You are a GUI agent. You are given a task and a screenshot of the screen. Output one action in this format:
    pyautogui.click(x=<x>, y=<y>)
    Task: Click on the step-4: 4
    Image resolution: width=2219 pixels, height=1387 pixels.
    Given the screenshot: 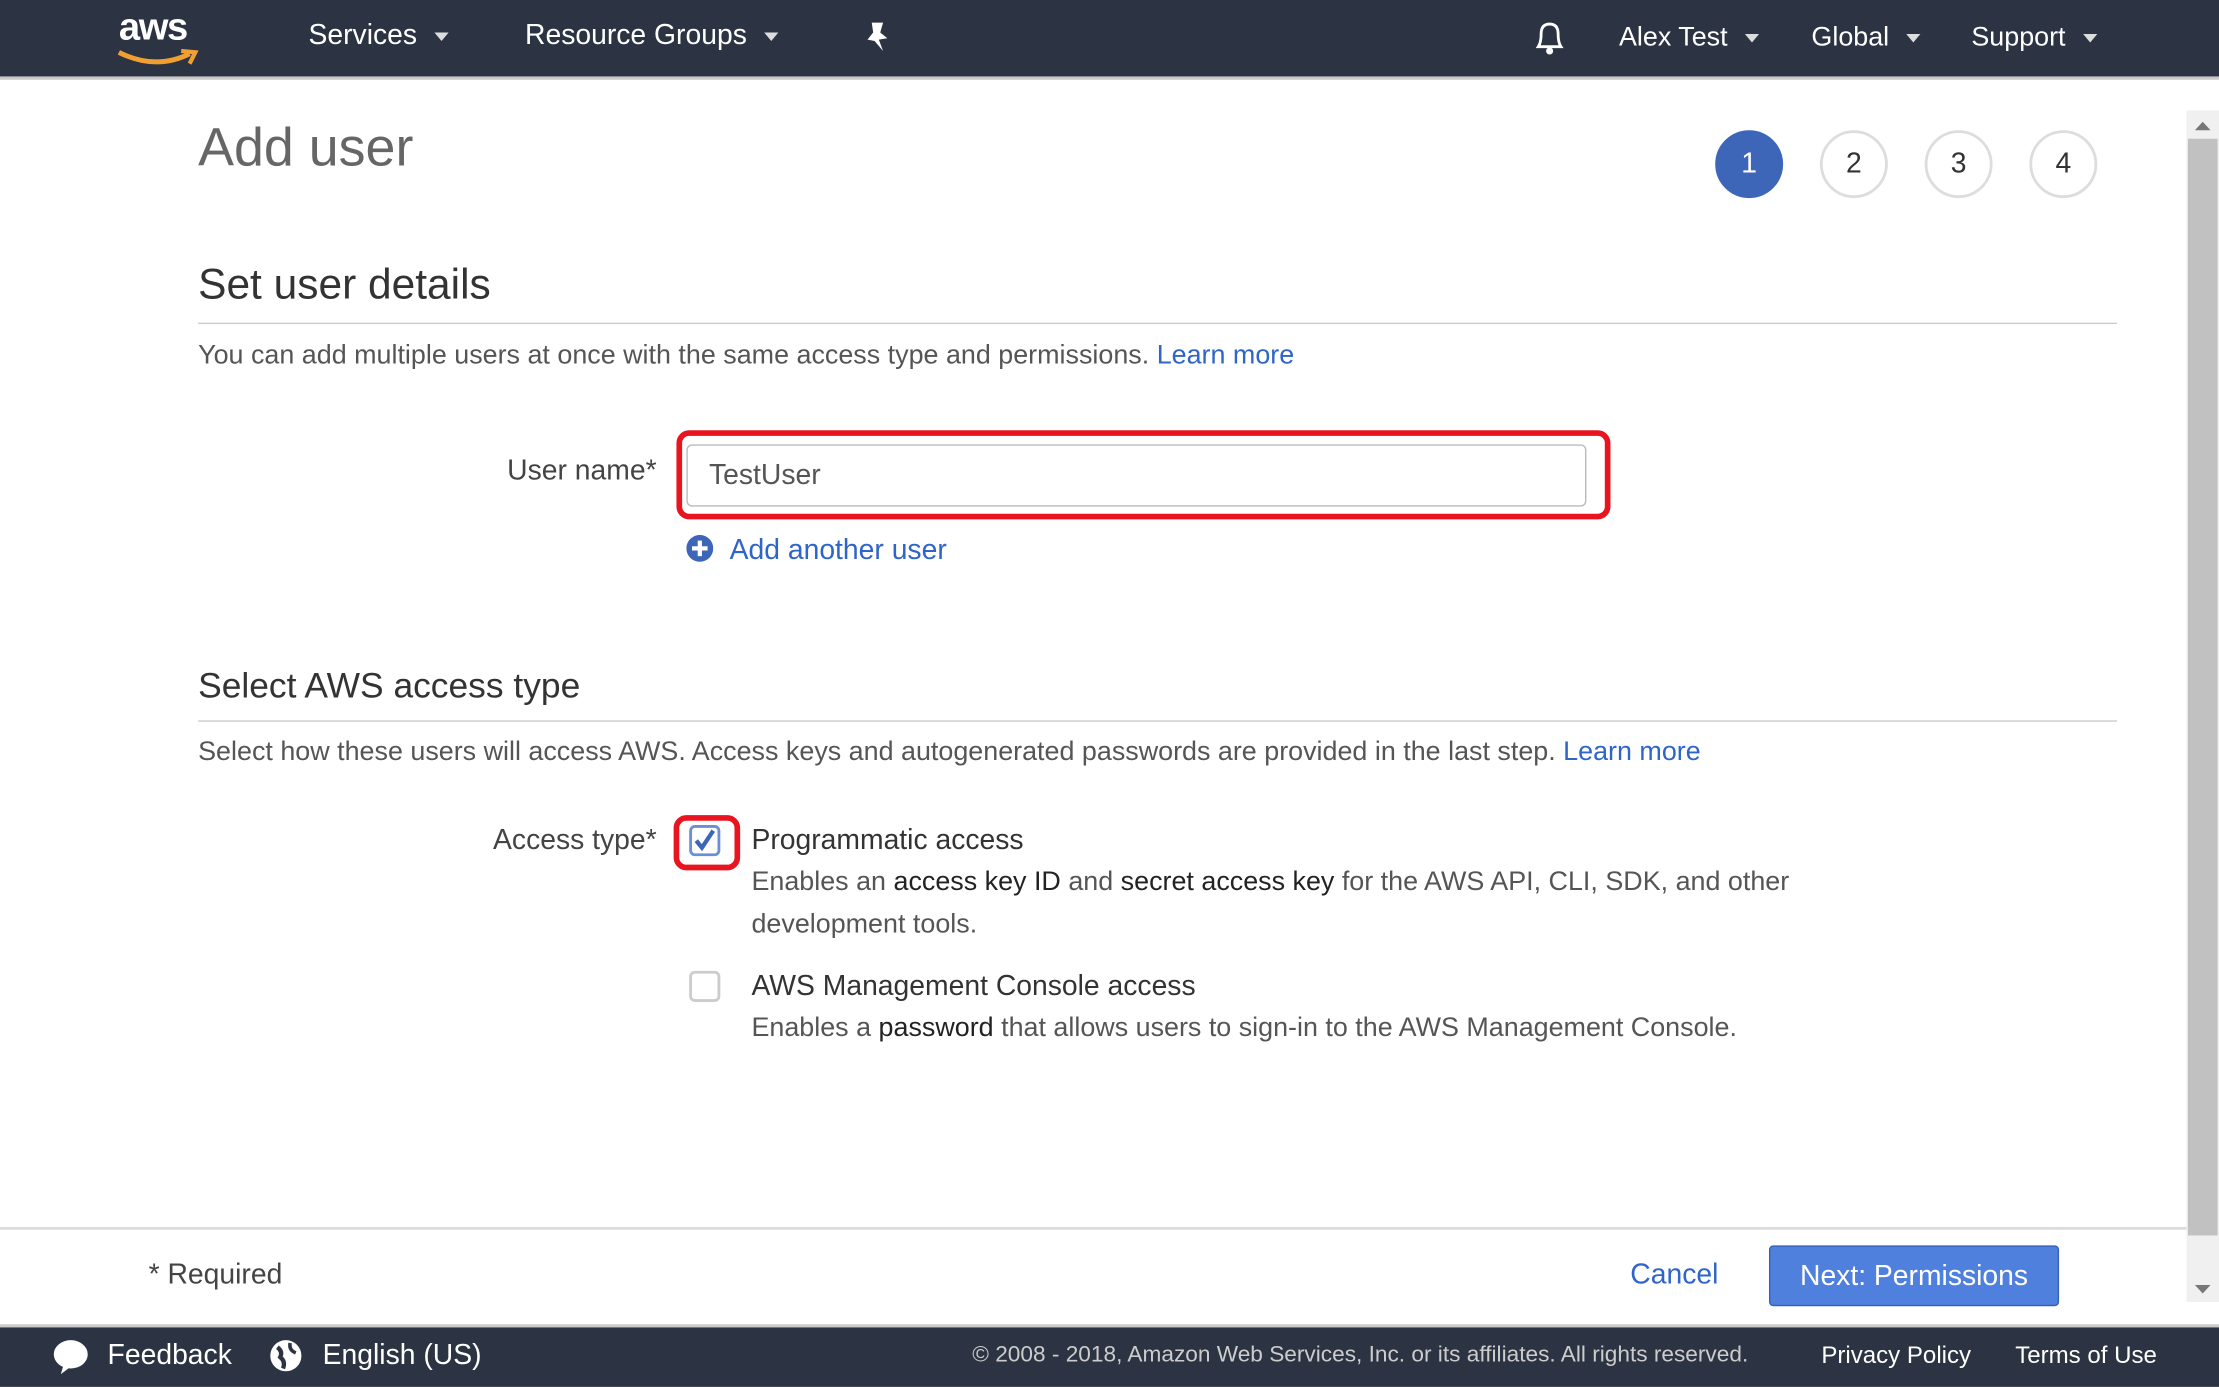 What is the action you would take?
    pyautogui.click(x=2063, y=164)
    